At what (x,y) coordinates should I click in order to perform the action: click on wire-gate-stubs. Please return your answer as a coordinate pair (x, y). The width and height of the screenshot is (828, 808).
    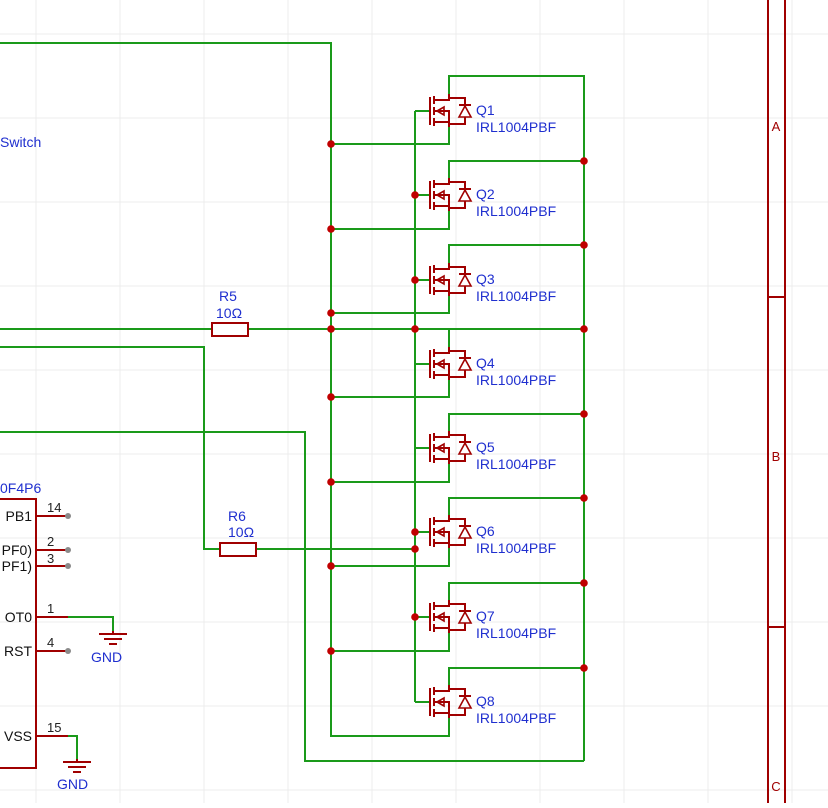
    Looking at the image, I should click on (422, 406).